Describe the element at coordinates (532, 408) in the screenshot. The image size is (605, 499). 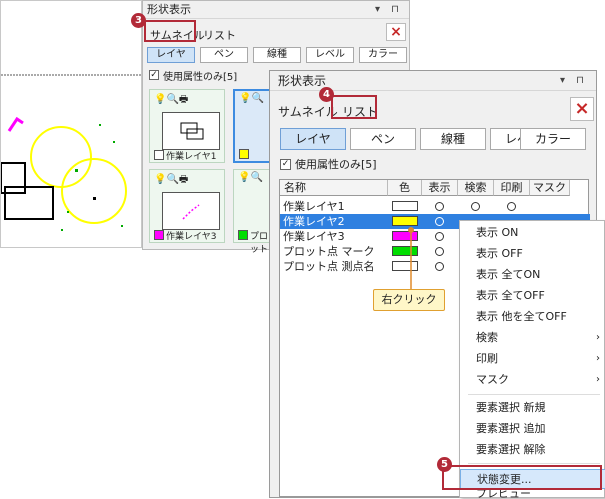
I see `menu-item-select-new: 要素選択 新規` at that location.